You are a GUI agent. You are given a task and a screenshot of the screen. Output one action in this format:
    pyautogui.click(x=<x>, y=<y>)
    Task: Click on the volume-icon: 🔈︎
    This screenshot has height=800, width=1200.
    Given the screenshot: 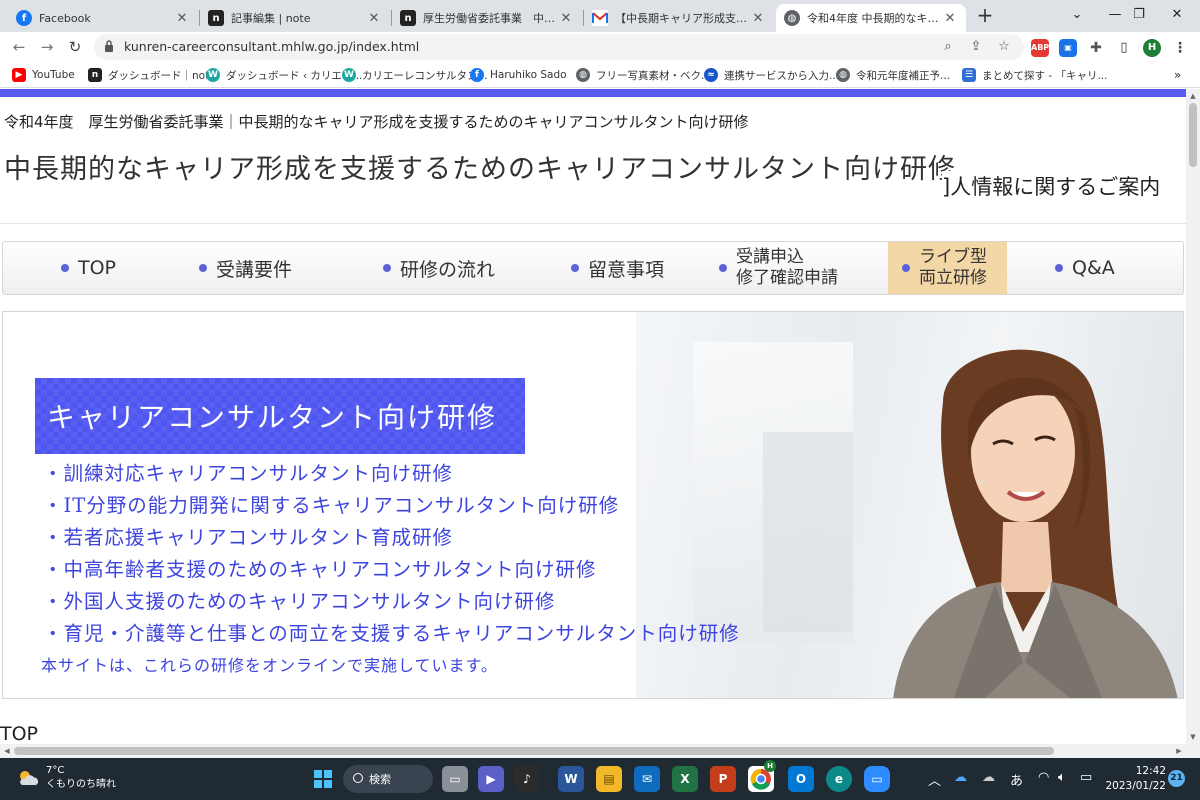 What is the action you would take?
    pyautogui.click(x=1062, y=777)
    